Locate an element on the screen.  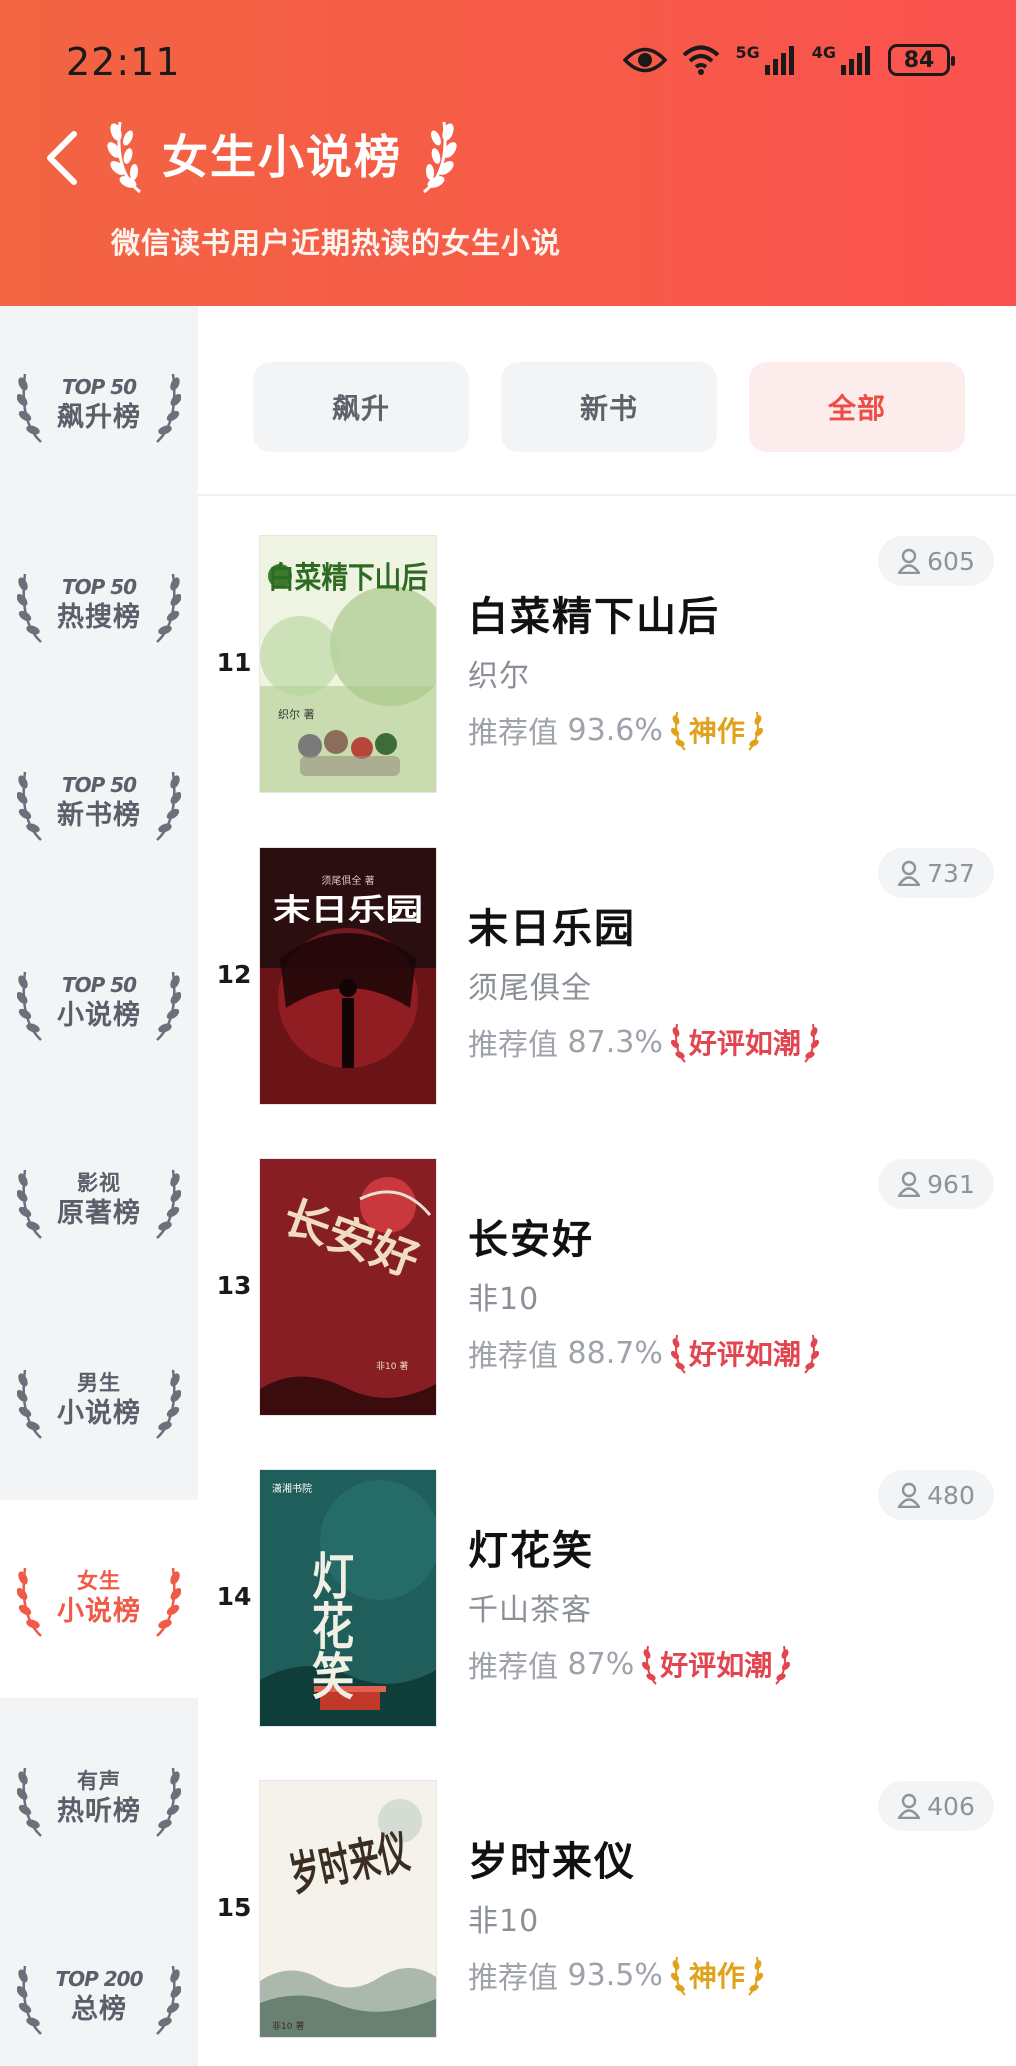
sidebar-item-top: TOP 200 is located at coordinates (99, 1979).